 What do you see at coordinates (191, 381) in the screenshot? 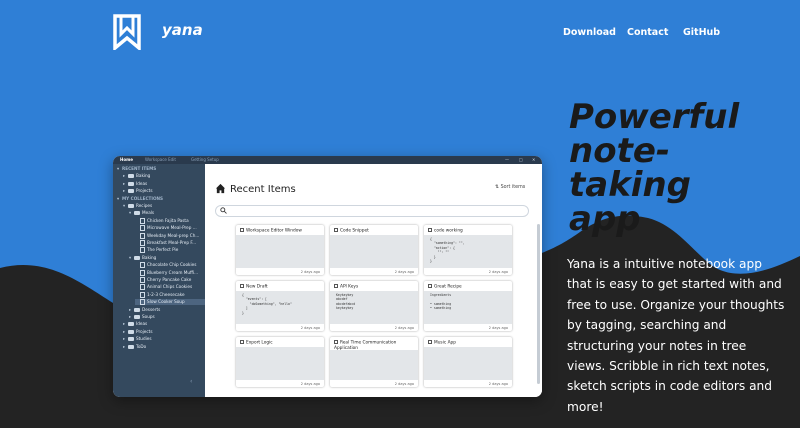
I see `collapse-sidebar-icon: ‹` at bounding box center [191, 381].